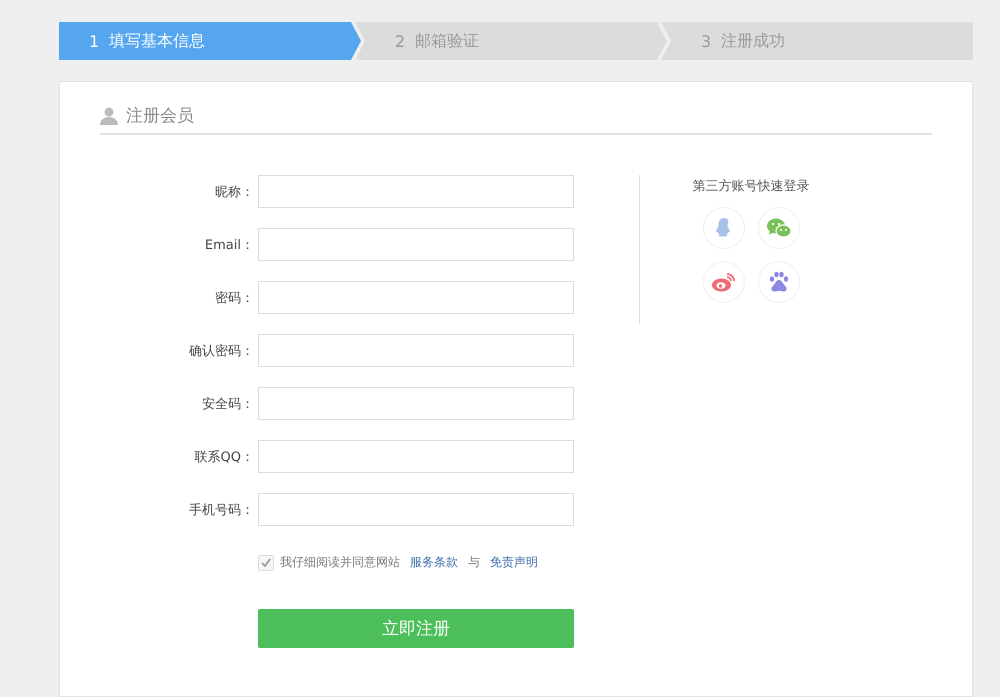  I want to click on field-label: 确认密码：, so click(221, 351).